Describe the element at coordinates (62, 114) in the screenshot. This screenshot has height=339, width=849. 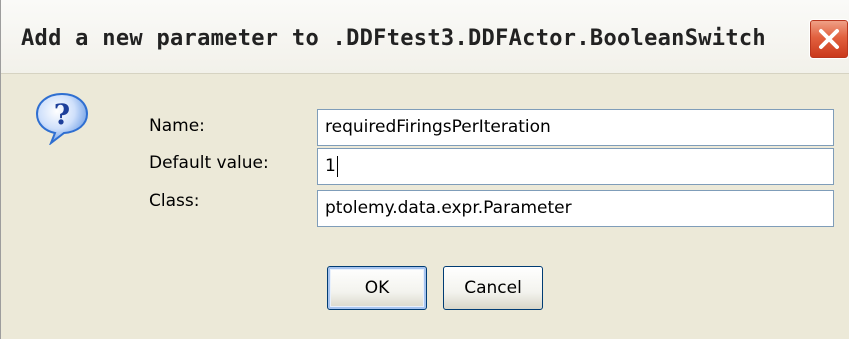
I see `question-glyph: ?` at that location.